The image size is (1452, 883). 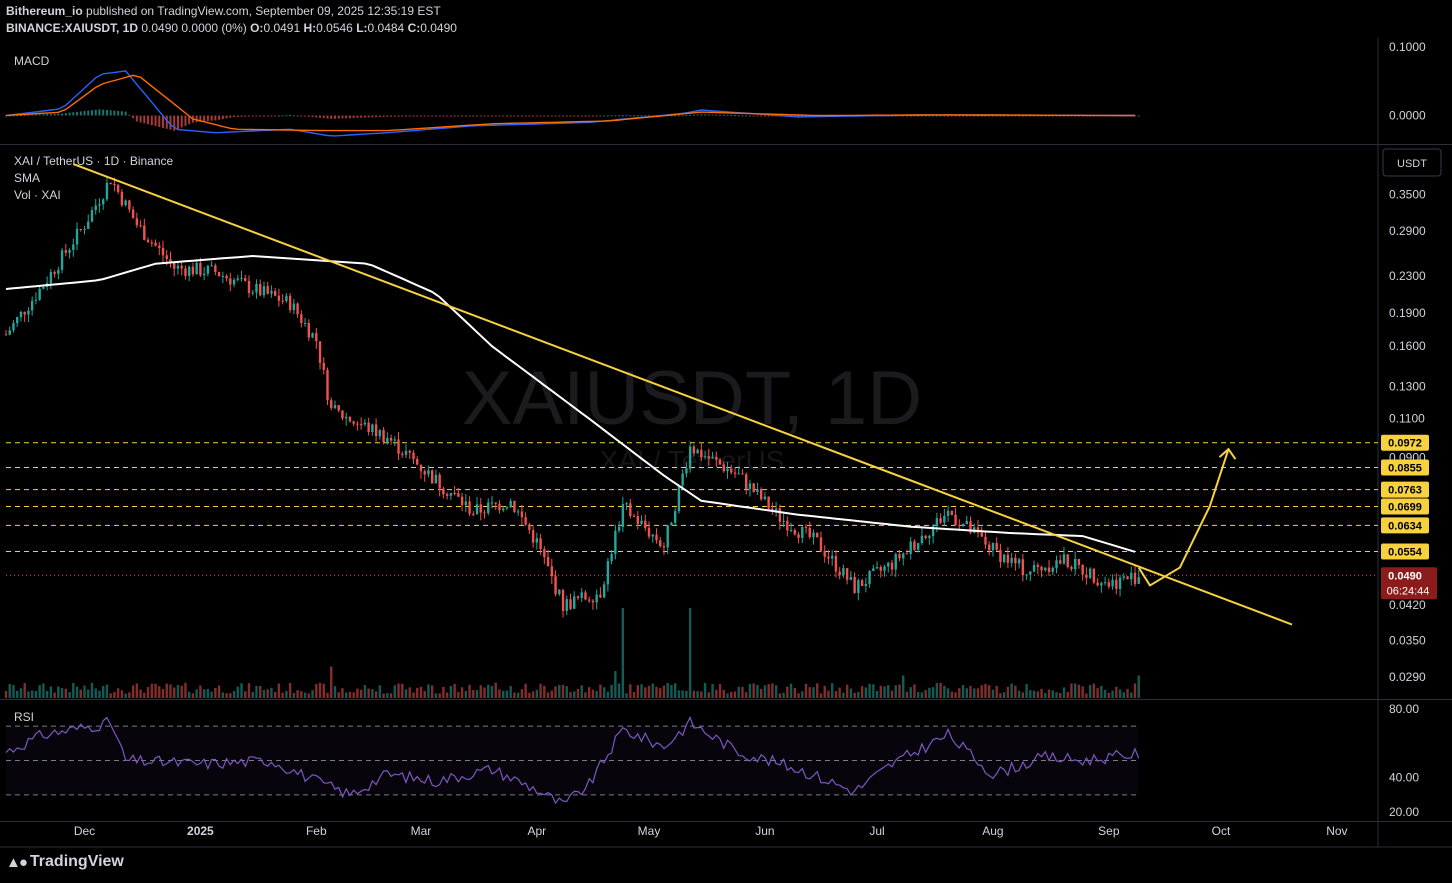 I want to click on time-tick-label: Jun, so click(x=764, y=831).